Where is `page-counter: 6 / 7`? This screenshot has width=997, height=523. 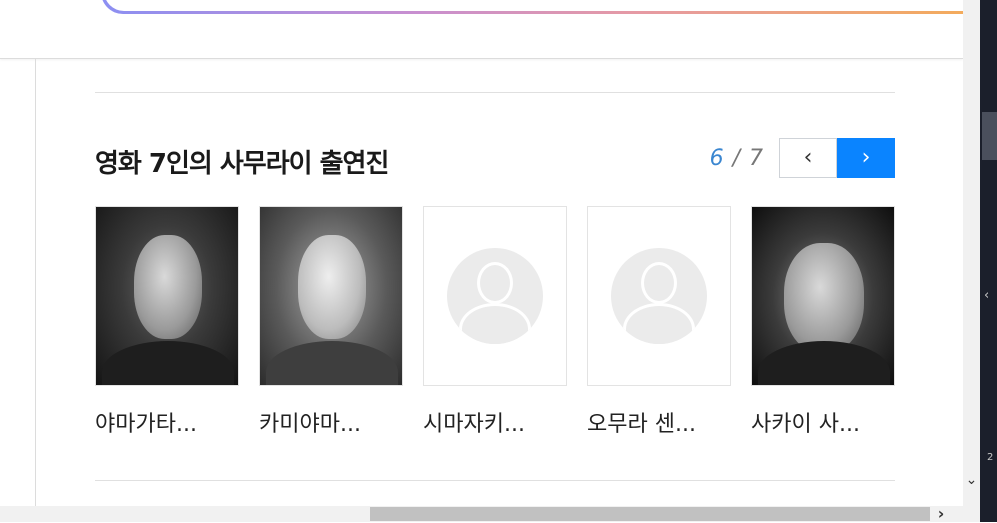 page-counter: 6 / 7 is located at coordinates (736, 158).